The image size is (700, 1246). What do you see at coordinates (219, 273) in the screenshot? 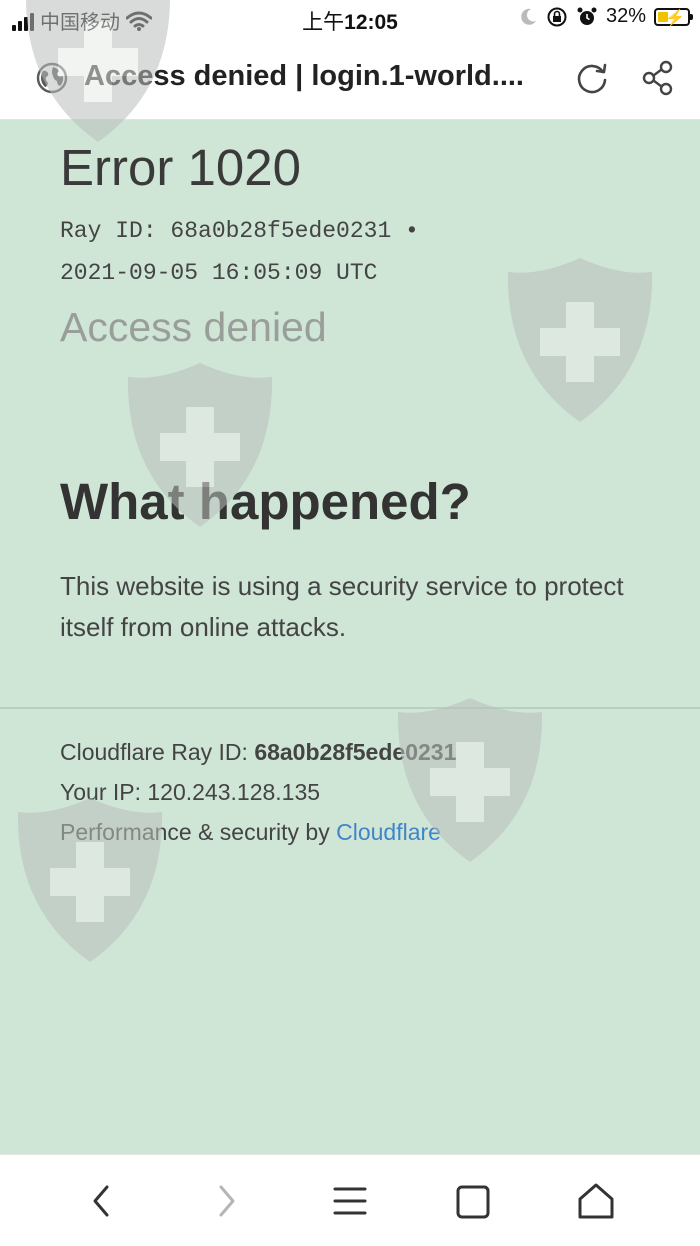
I see `ray-timestamp: 2021-09-05 16:05:09 UTC` at bounding box center [219, 273].